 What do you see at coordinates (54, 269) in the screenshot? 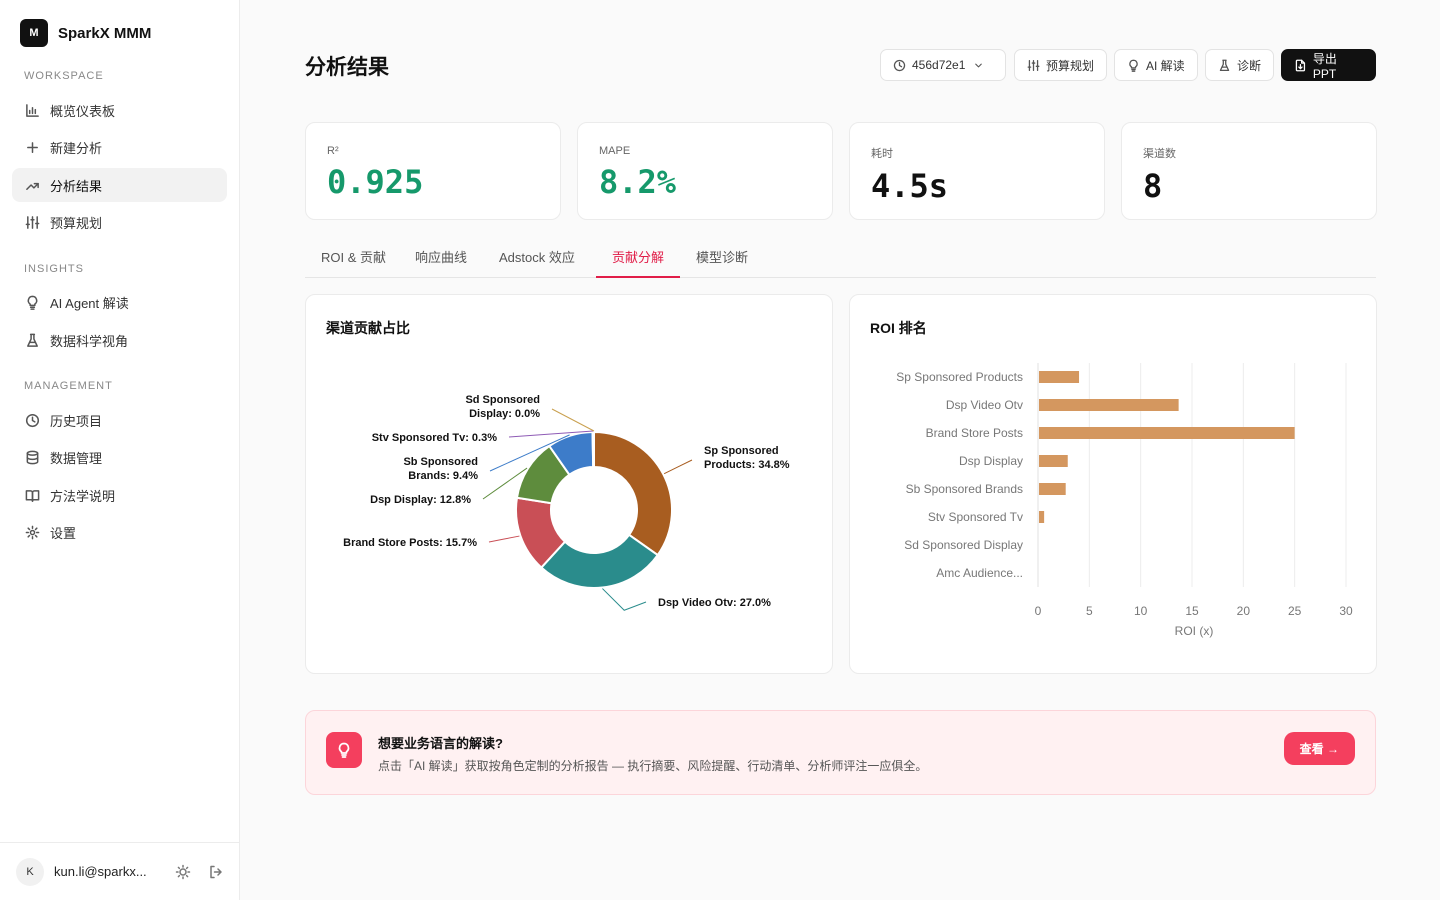
I see `section-label-insights: INSIGHTS` at bounding box center [54, 269].